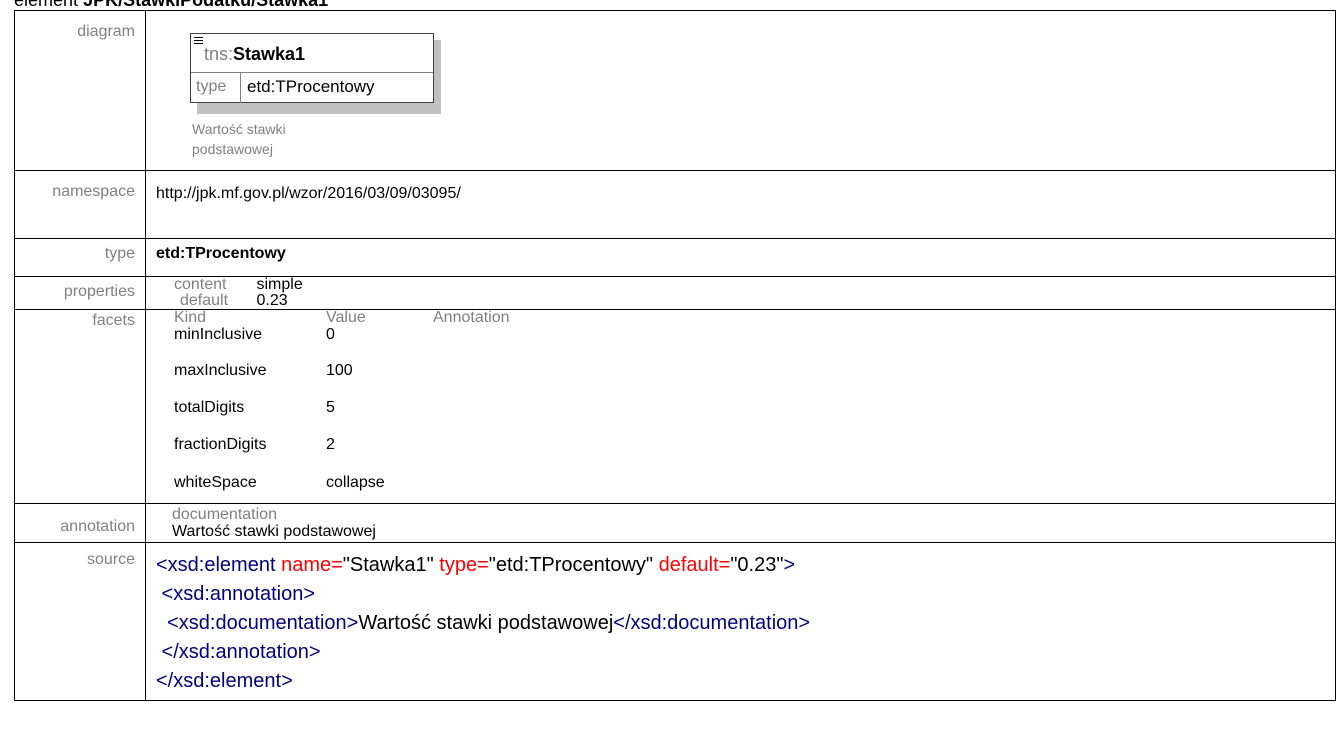  I want to click on facet-value: 0, so click(330, 334).